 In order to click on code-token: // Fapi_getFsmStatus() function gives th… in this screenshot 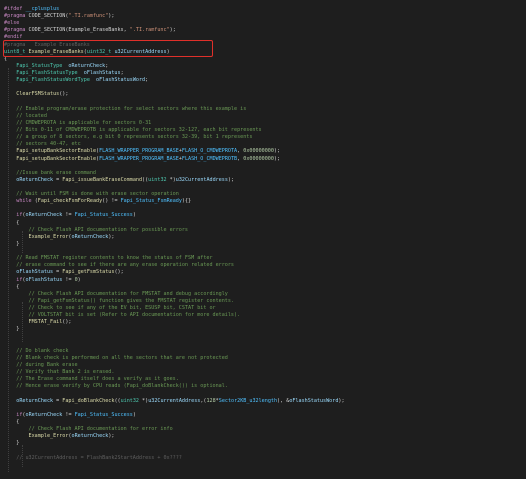, I will do `click(119, 300)`.